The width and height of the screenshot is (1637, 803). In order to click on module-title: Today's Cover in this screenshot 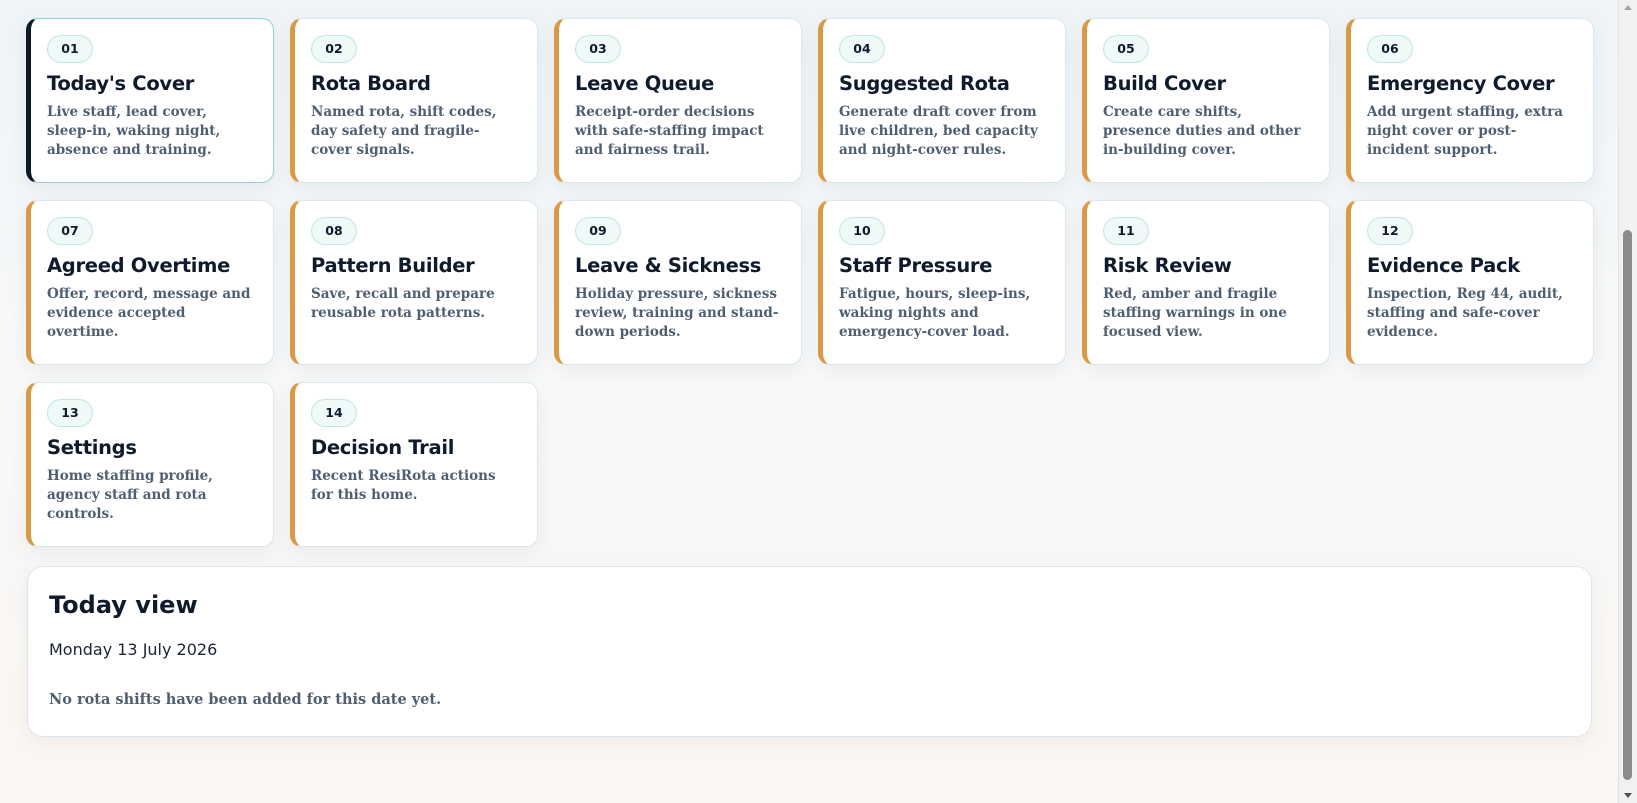, I will do `click(121, 83)`.